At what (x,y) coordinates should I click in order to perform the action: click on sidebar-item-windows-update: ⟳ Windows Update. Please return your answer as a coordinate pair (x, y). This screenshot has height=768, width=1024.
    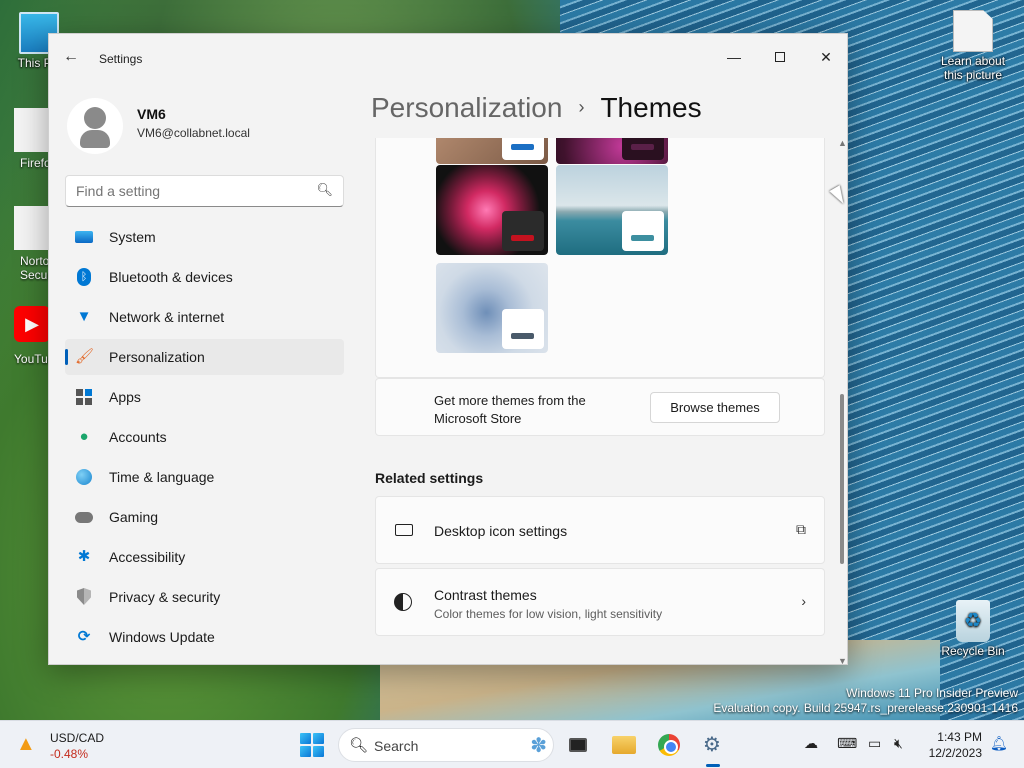
    Looking at the image, I should click on (204, 637).